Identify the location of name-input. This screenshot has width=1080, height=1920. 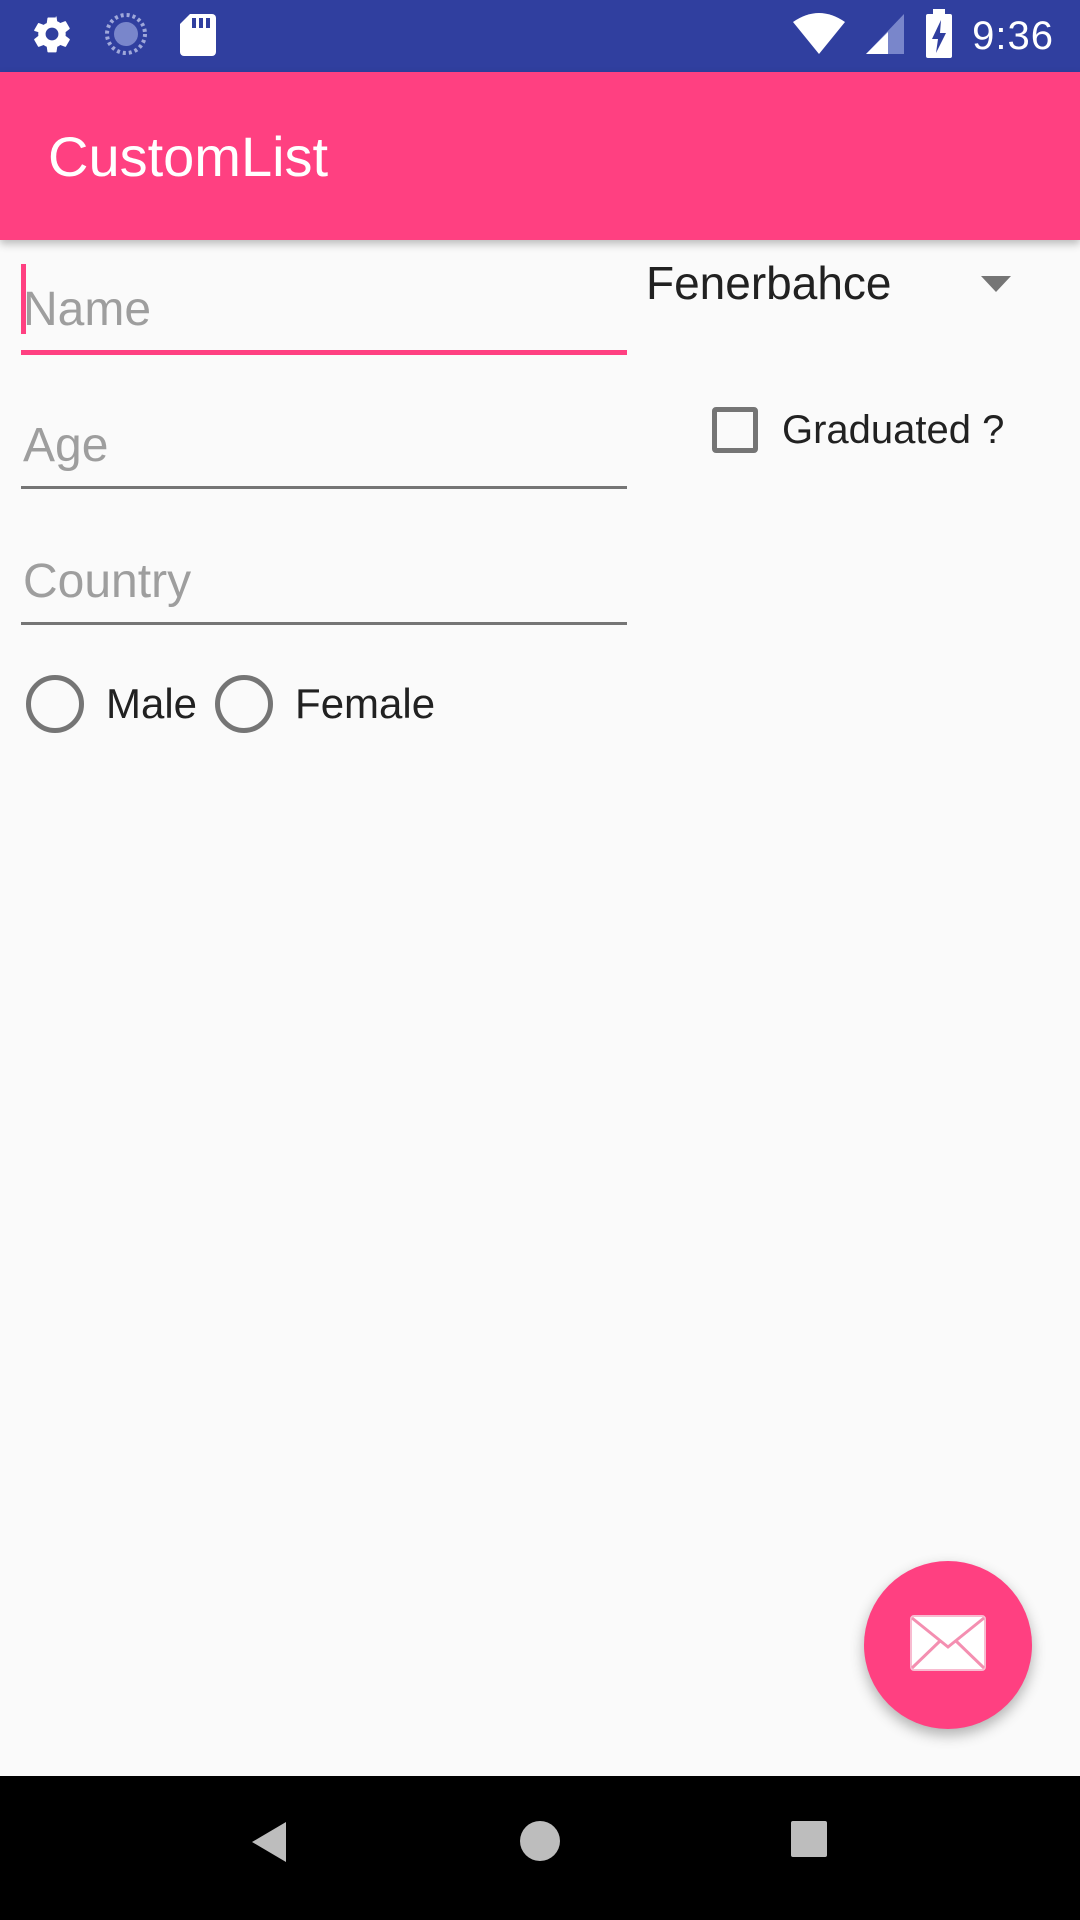
(323, 309).